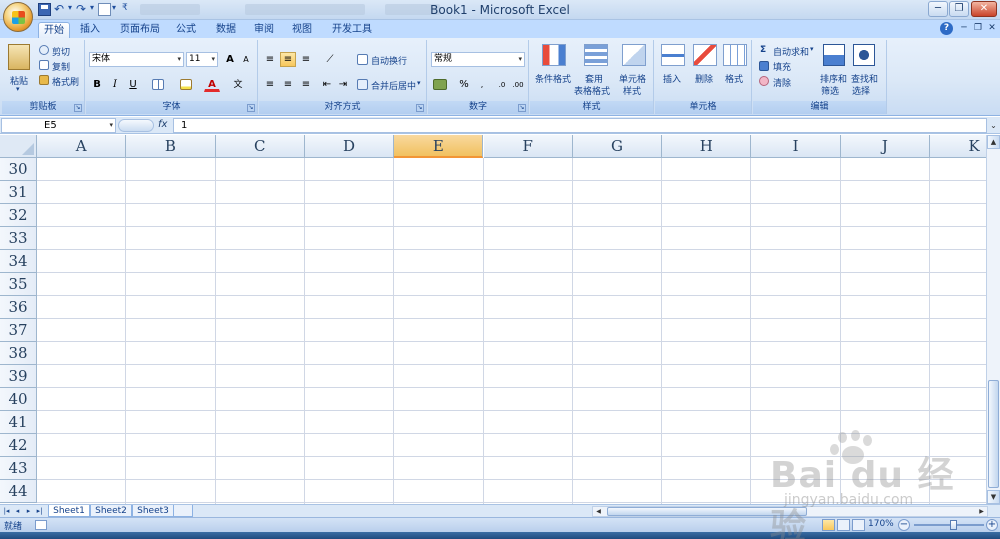  What do you see at coordinates (673, 55) in the screenshot?
I see `insert-cells-icon` at bounding box center [673, 55].